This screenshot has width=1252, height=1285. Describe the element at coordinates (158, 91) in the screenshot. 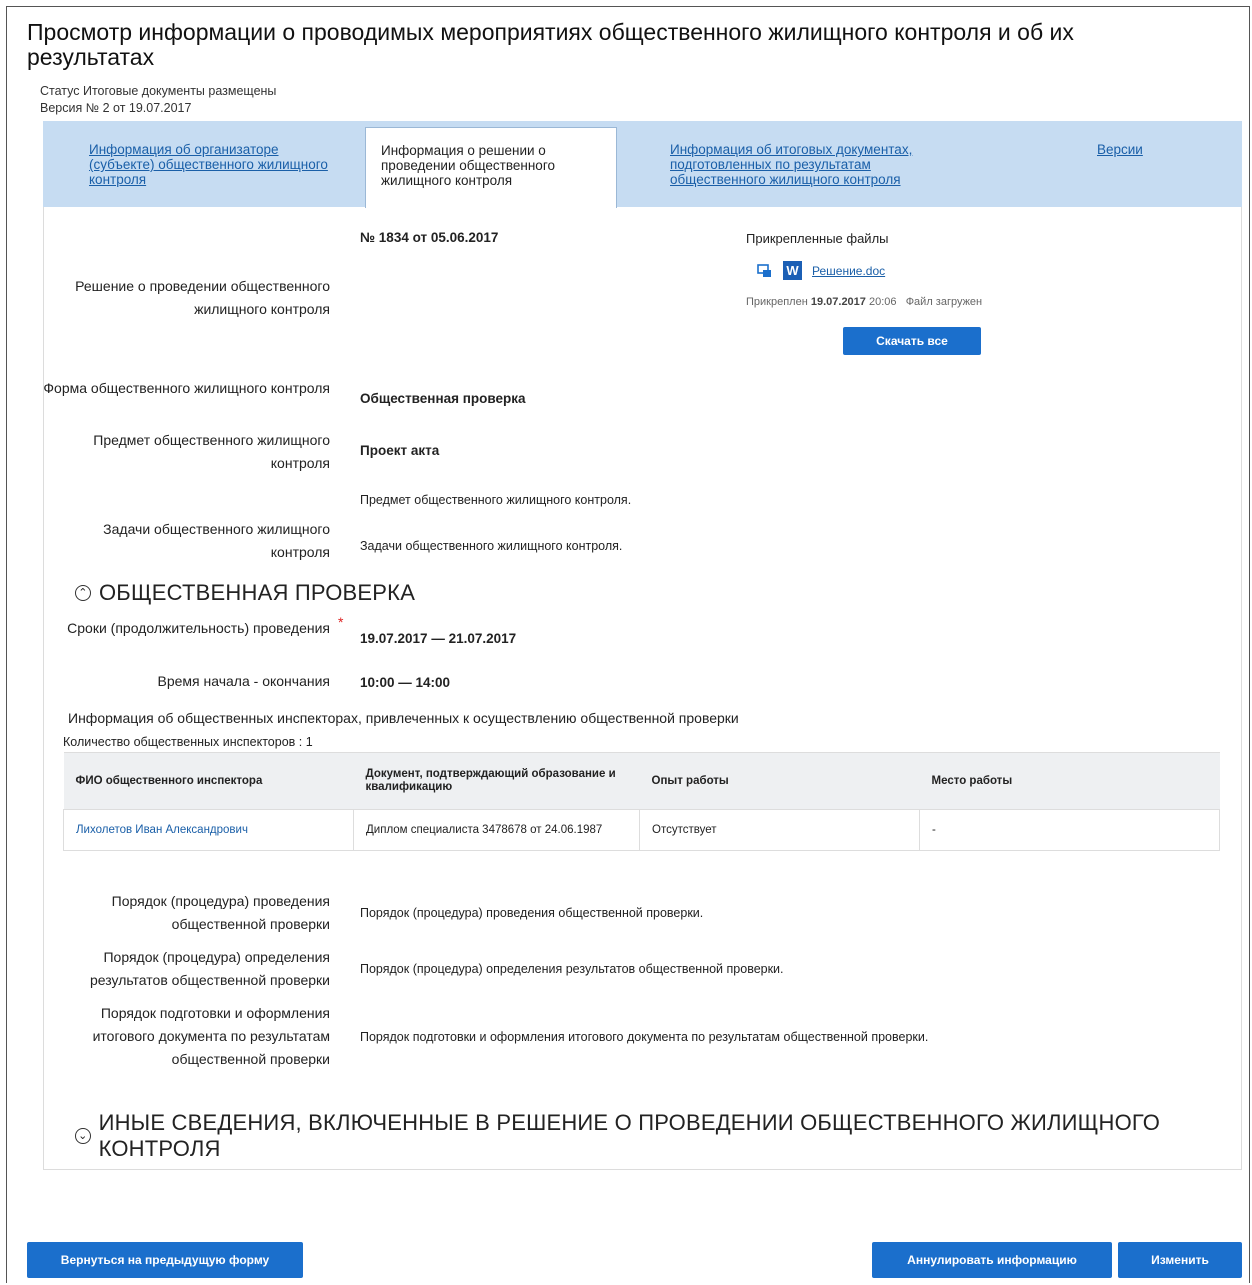

I see `status-line: Статус Итоговые документы размещены` at that location.